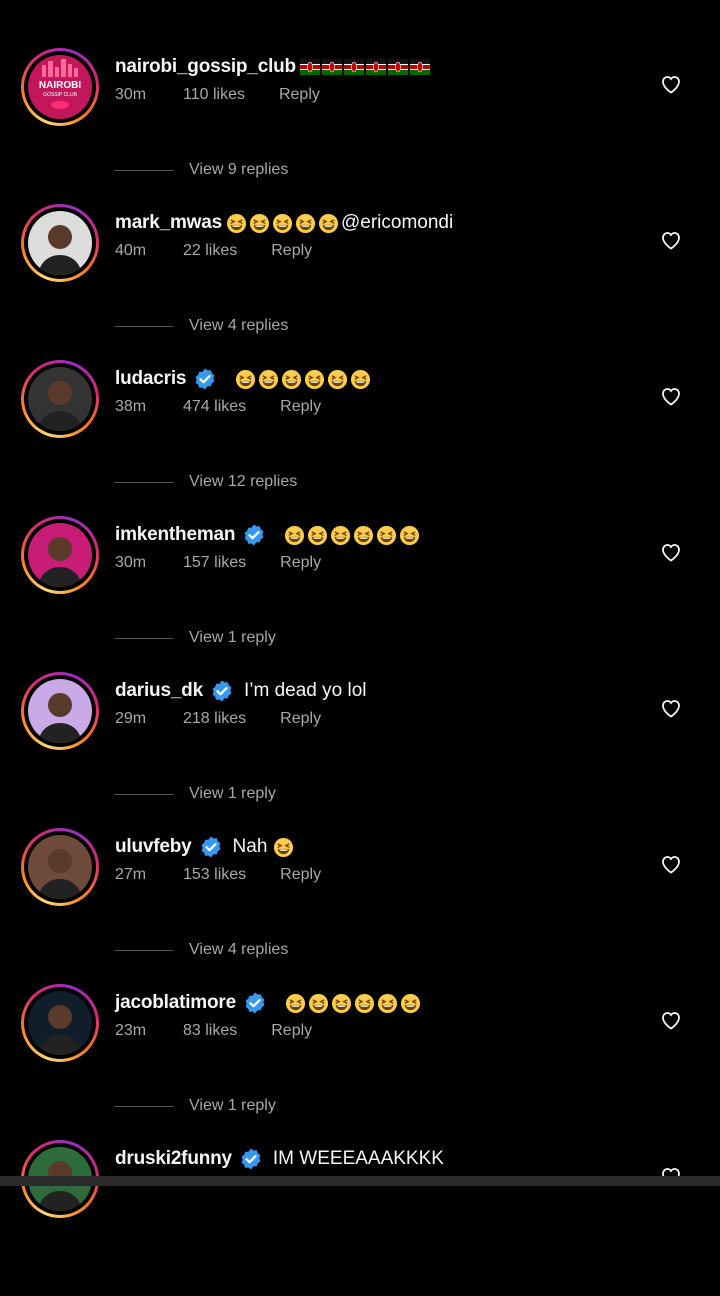  What do you see at coordinates (175, 1003) in the screenshot?
I see `username: jacoblatimore` at bounding box center [175, 1003].